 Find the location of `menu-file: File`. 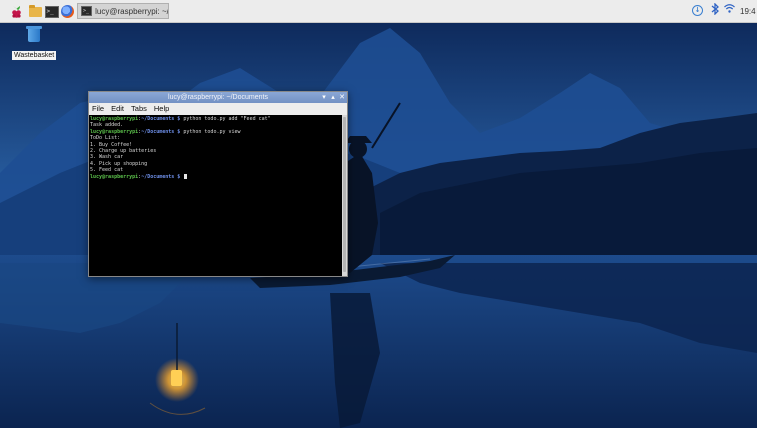

menu-file: File is located at coordinates (98, 109).